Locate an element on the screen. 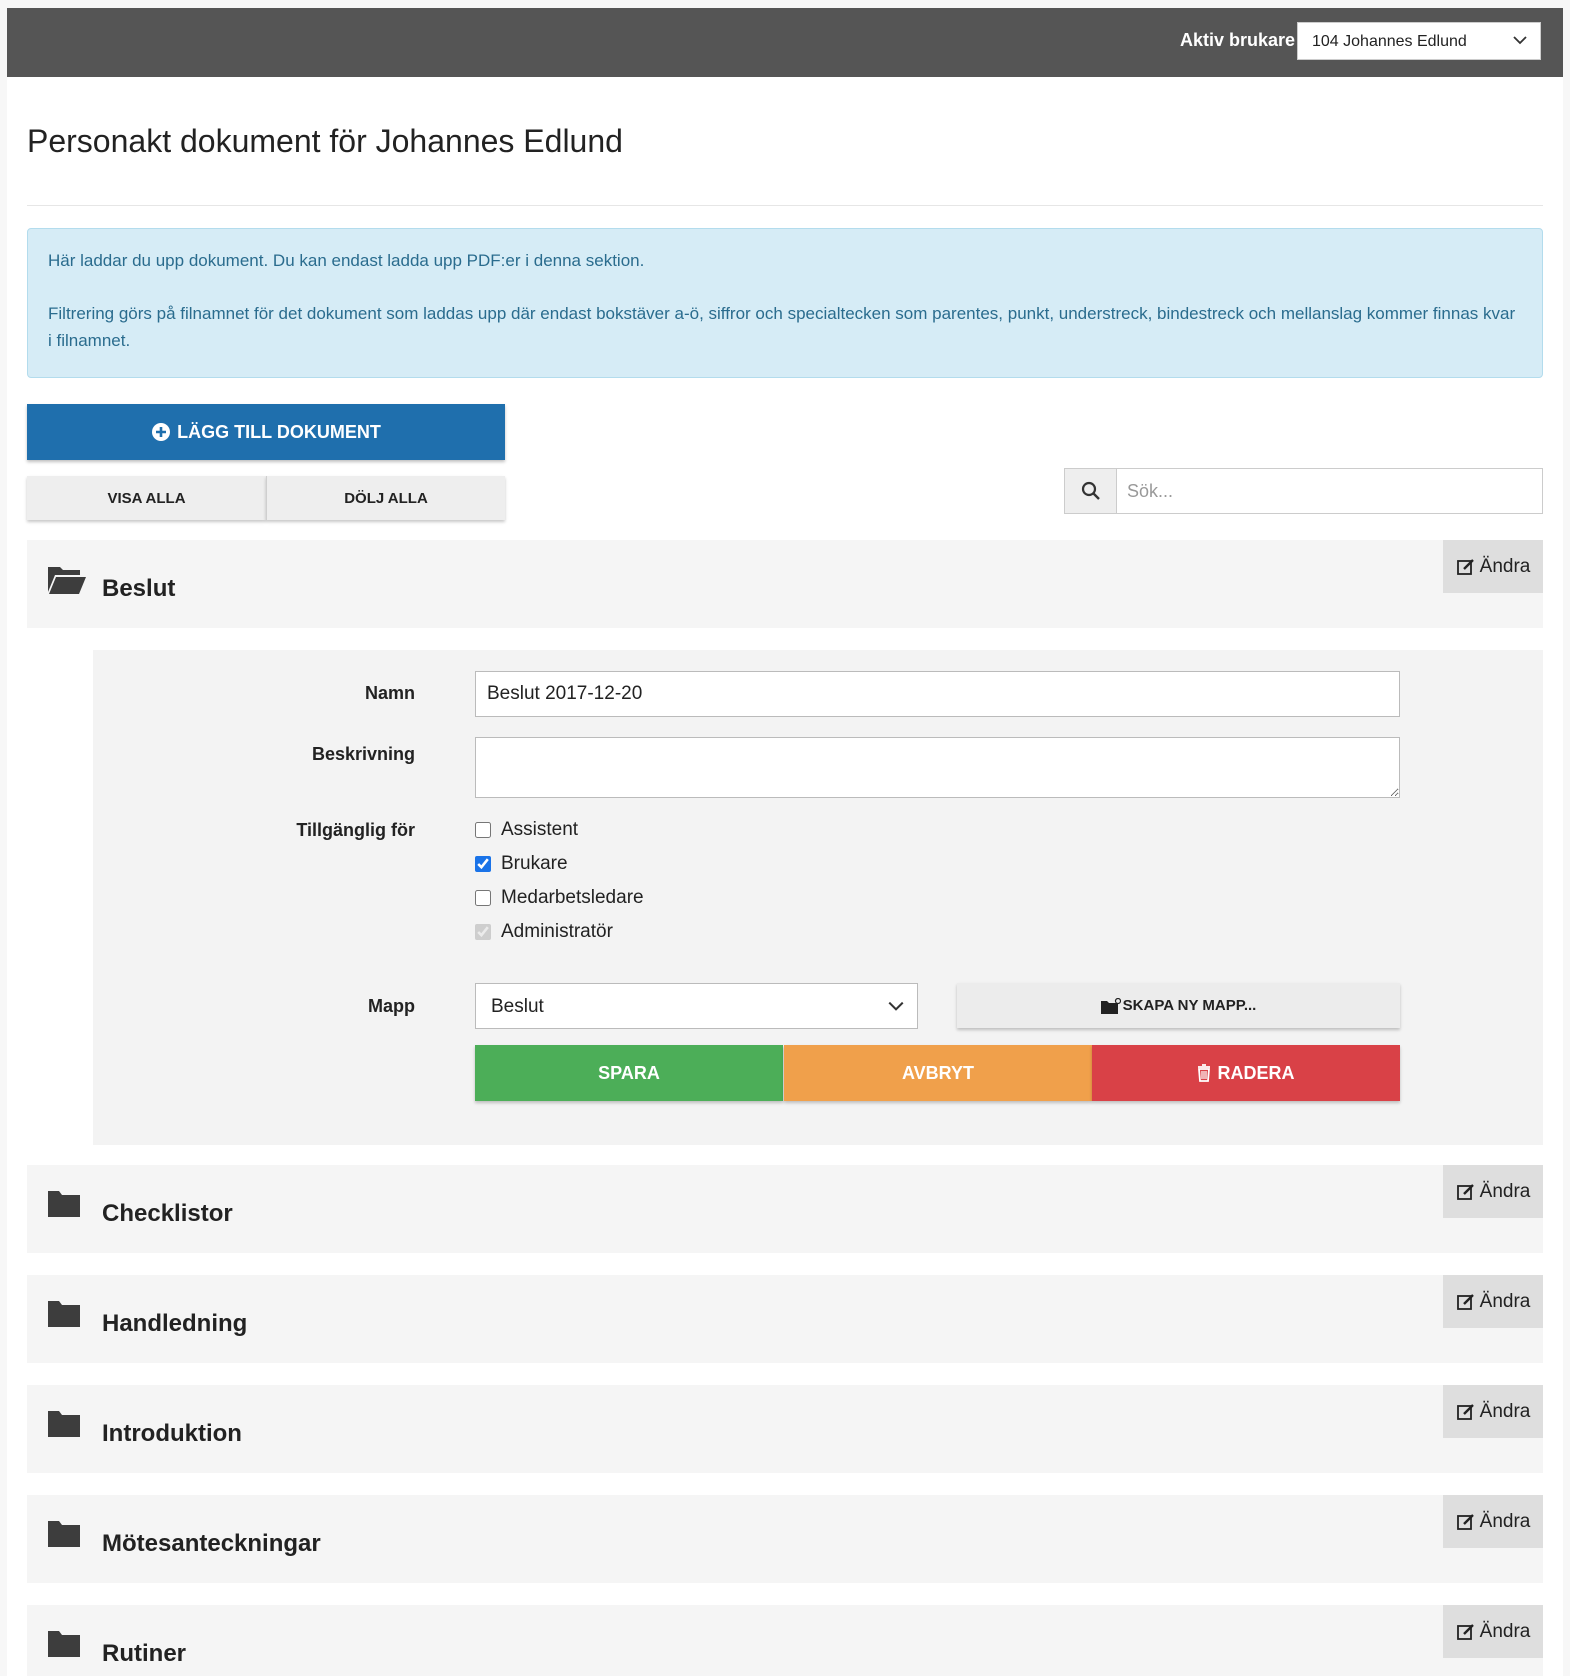 This screenshot has width=1570, height=1676. role-option-administrator: Administratör is located at coordinates (544, 932).